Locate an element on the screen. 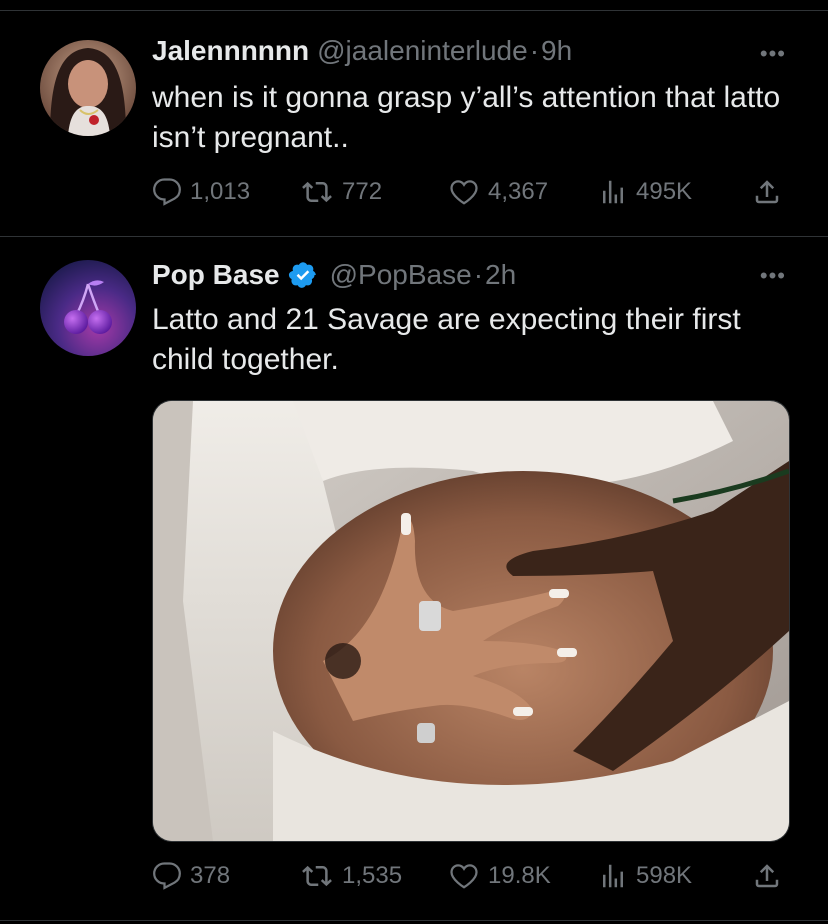  reply-count: 1,013 is located at coordinates (220, 191).